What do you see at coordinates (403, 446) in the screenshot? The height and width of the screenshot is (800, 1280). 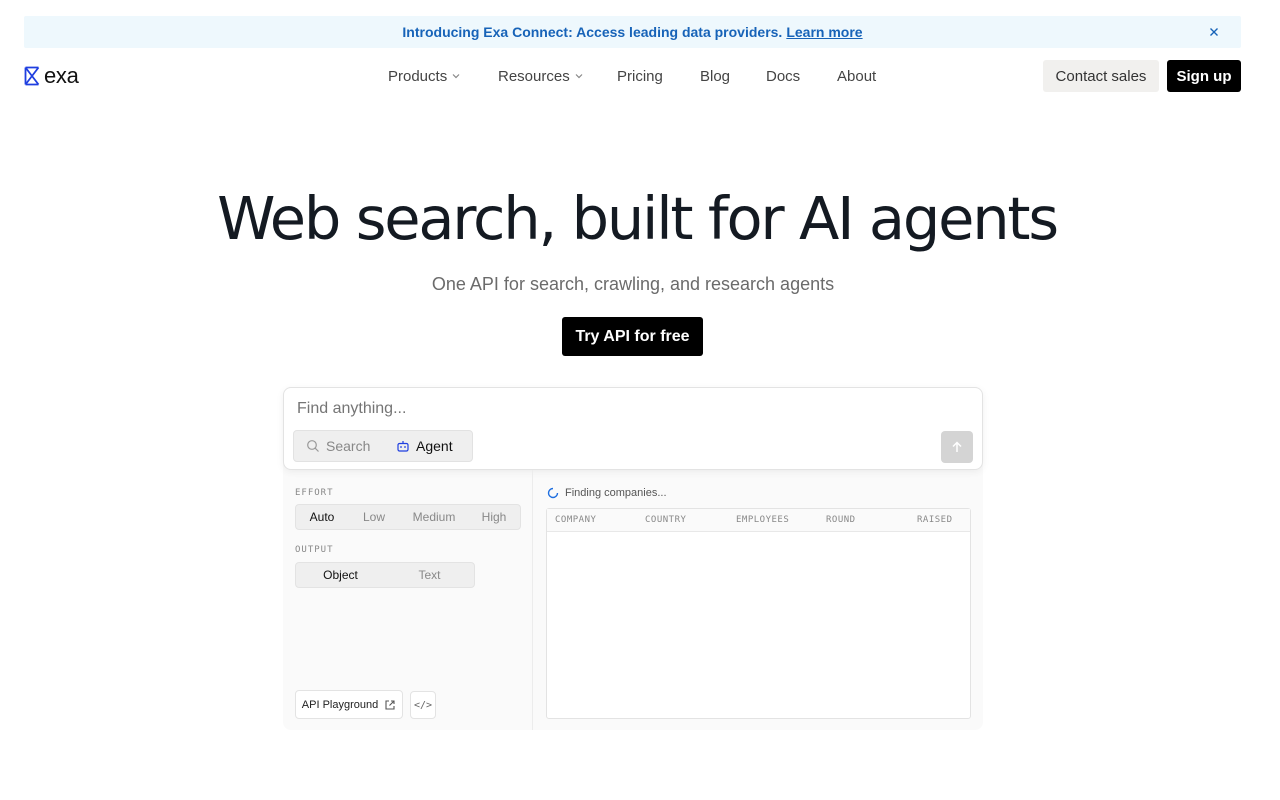 I see `robot-icon` at bounding box center [403, 446].